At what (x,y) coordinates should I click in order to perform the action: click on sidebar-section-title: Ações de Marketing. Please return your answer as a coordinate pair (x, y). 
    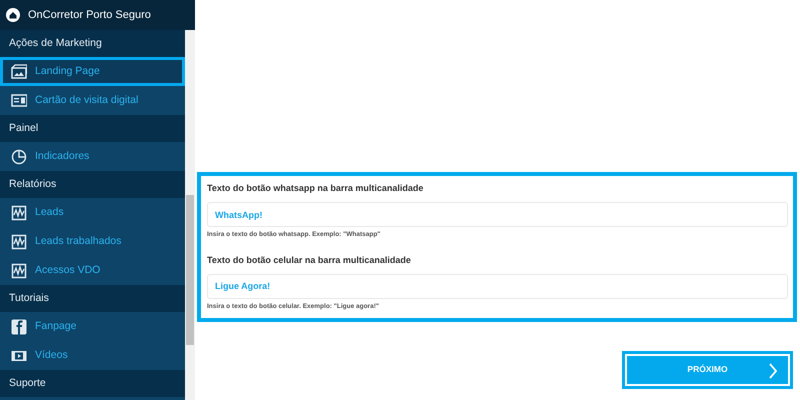
    Looking at the image, I should click on (92, 43).